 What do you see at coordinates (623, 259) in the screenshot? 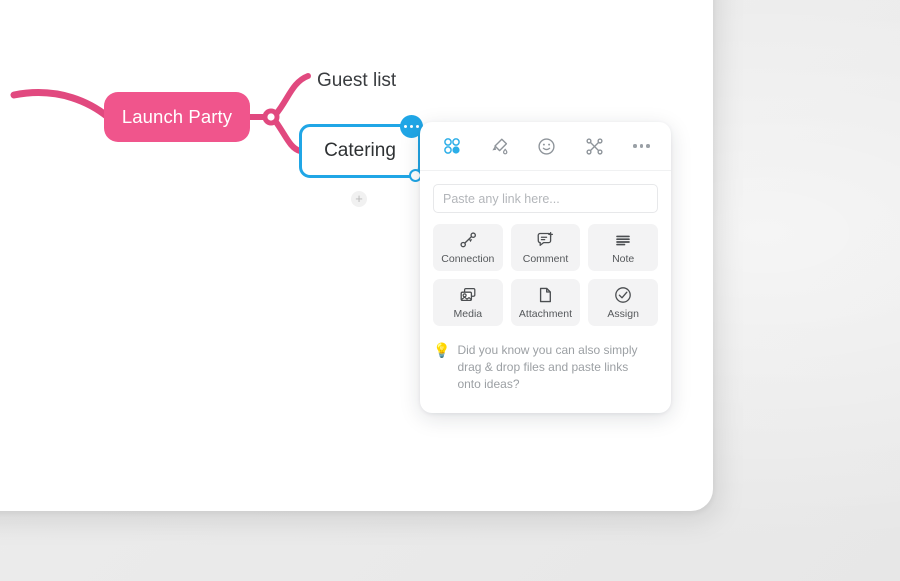
I see `action-note-label: Note` at bounding box center [623, 259].